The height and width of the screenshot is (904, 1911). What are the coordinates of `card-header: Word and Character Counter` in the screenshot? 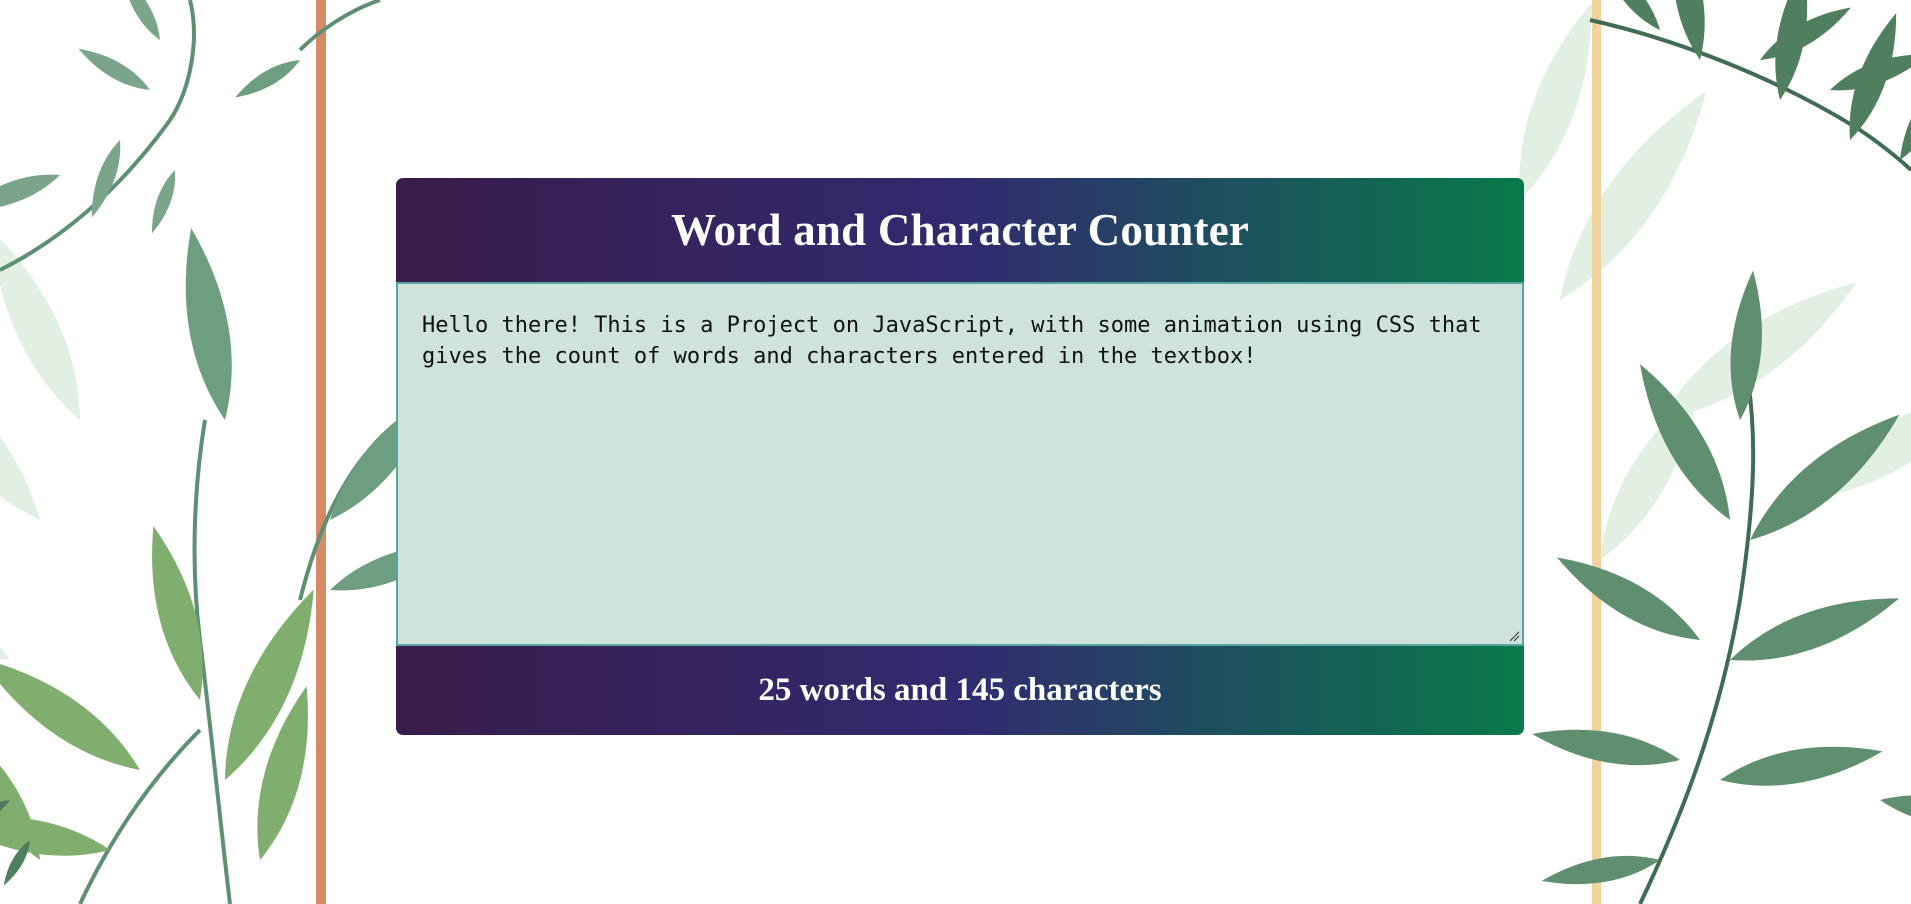 It's located at (960, 230).